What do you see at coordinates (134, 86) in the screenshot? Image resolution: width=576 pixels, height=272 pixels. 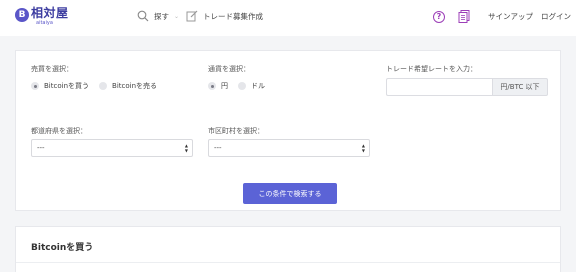 I see `radio-sell-label: Bitcoinを売る` at bounding box center [134, 86].